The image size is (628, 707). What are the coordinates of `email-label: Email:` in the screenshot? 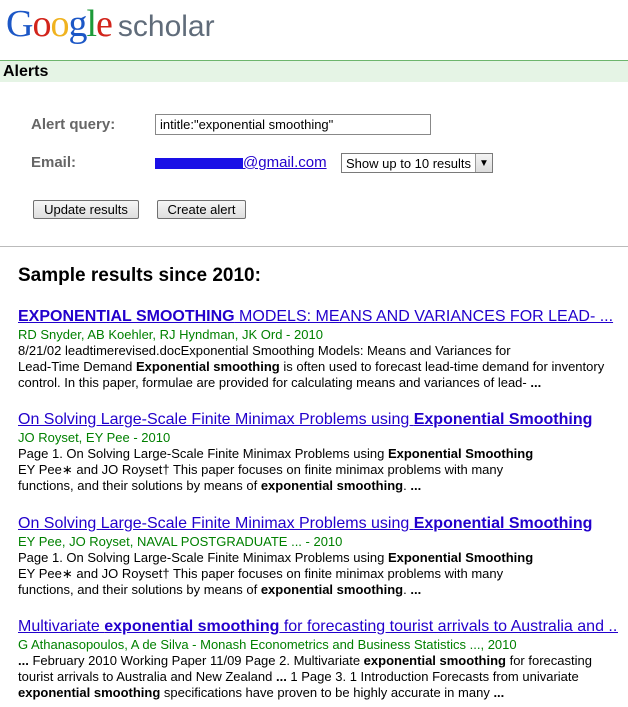 It's located at (54, 162).